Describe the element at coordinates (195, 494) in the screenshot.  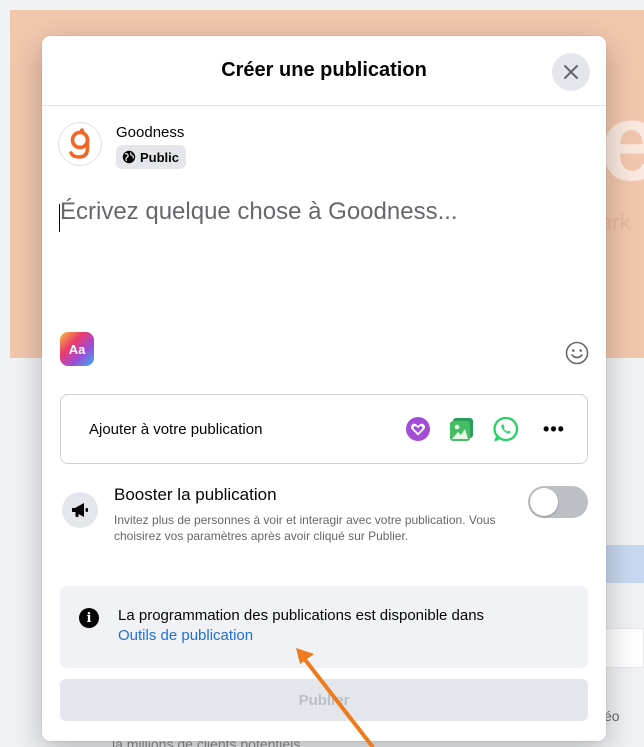
I see `boost-title: Booster la publication` at that location.